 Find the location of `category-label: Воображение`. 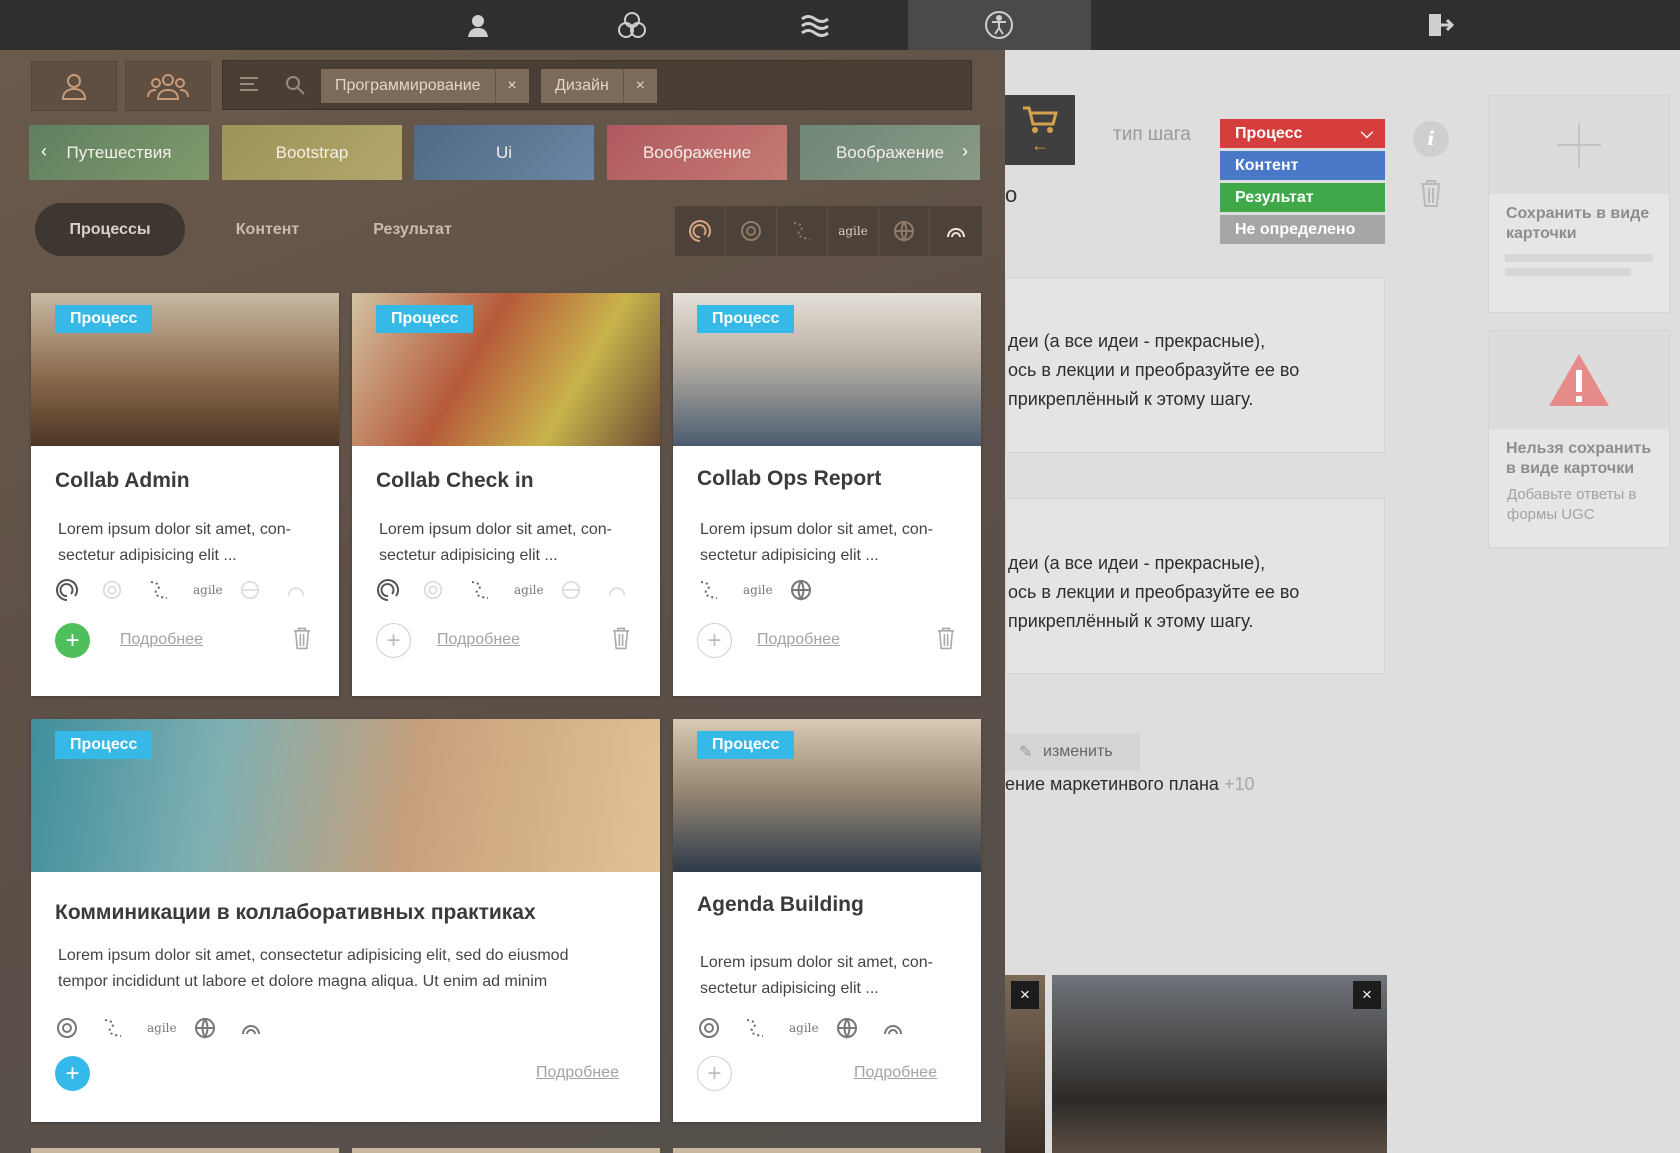

category-label: Воображение is located at coordinates (890, 152).